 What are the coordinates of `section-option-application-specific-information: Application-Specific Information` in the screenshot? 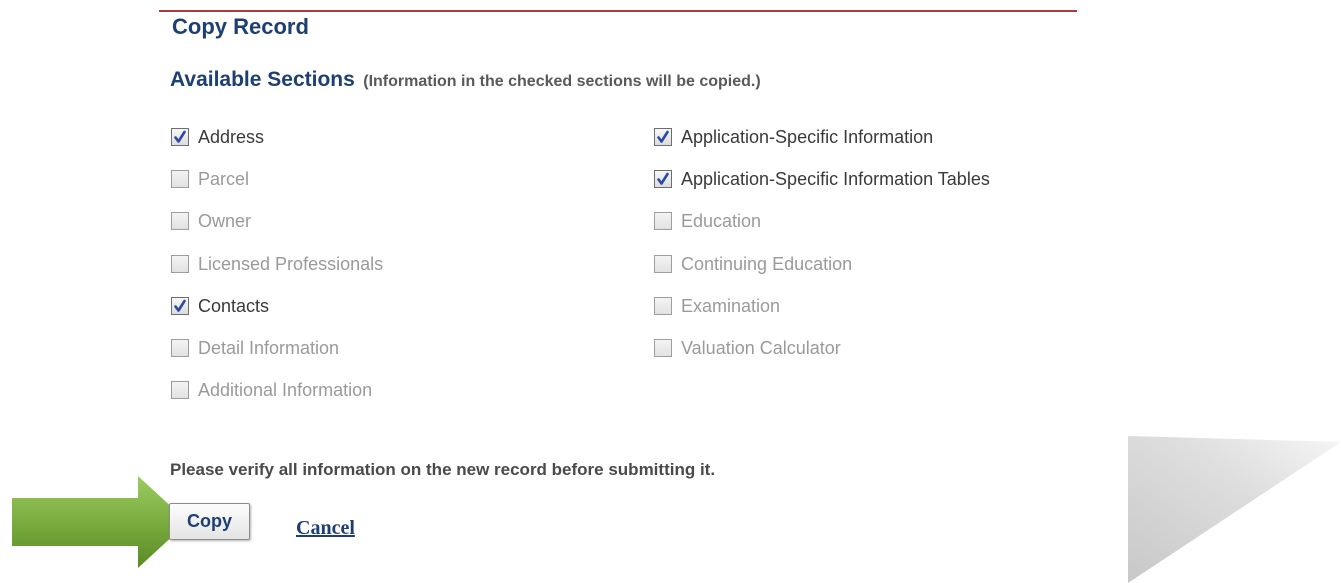 It's located at (793, 137).